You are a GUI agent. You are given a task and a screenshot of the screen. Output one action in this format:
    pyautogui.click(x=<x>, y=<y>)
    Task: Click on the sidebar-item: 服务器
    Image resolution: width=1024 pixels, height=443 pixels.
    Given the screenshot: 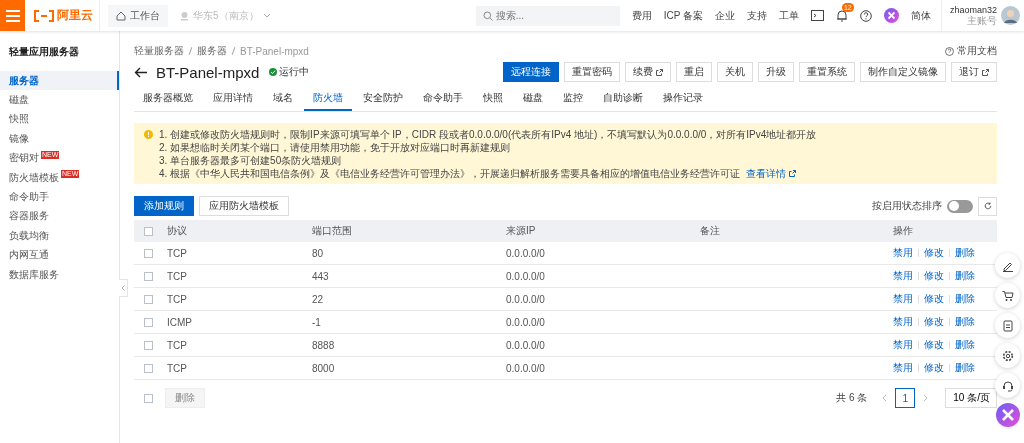 What is the action you would take?
    pyautogui.click(x=59, y=81)
    